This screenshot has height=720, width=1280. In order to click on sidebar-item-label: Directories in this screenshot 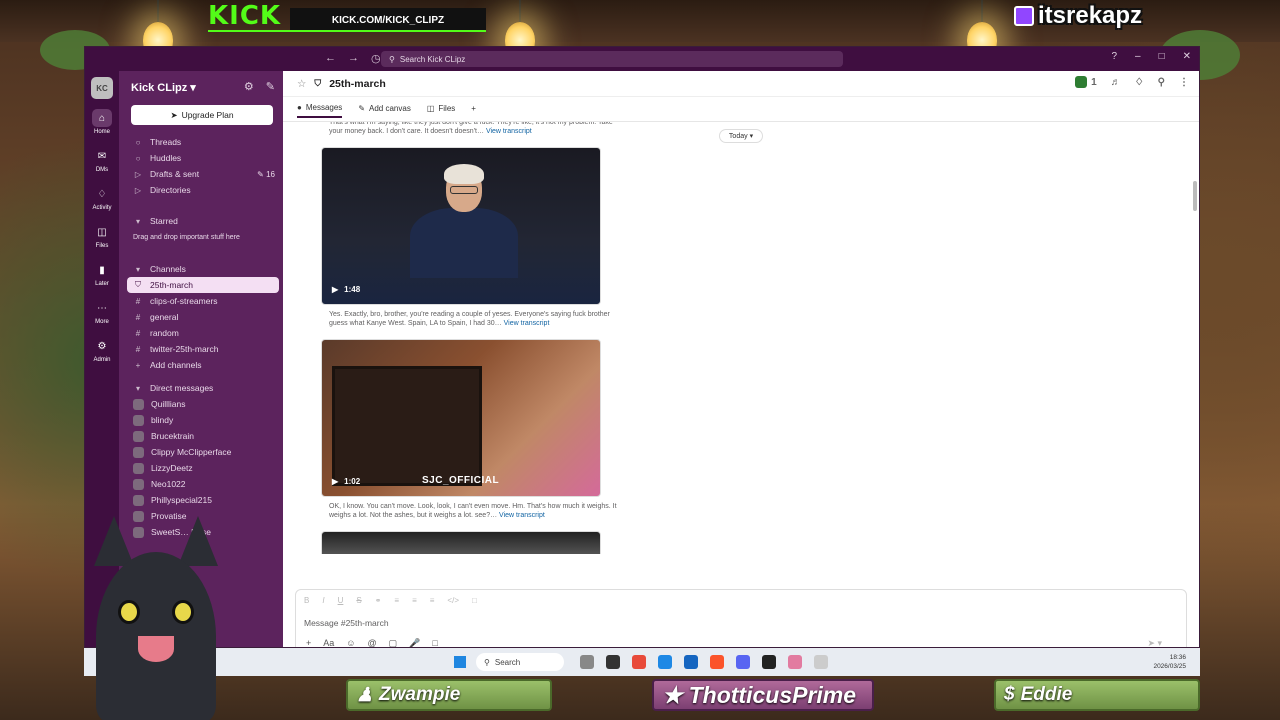, I will do `click(170, 190)`.